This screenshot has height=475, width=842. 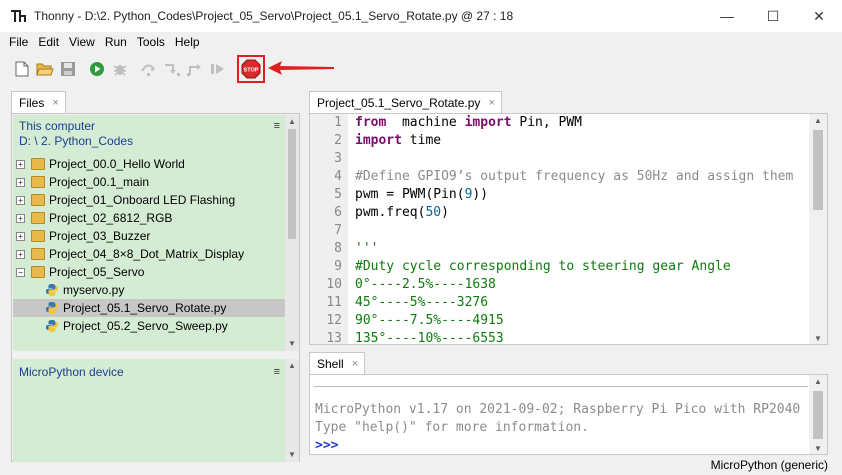 What do you see at coordinates (330, 363) in the screenshot?
I see `shell-tab-label: Shell` at bounding box center [330, 363].